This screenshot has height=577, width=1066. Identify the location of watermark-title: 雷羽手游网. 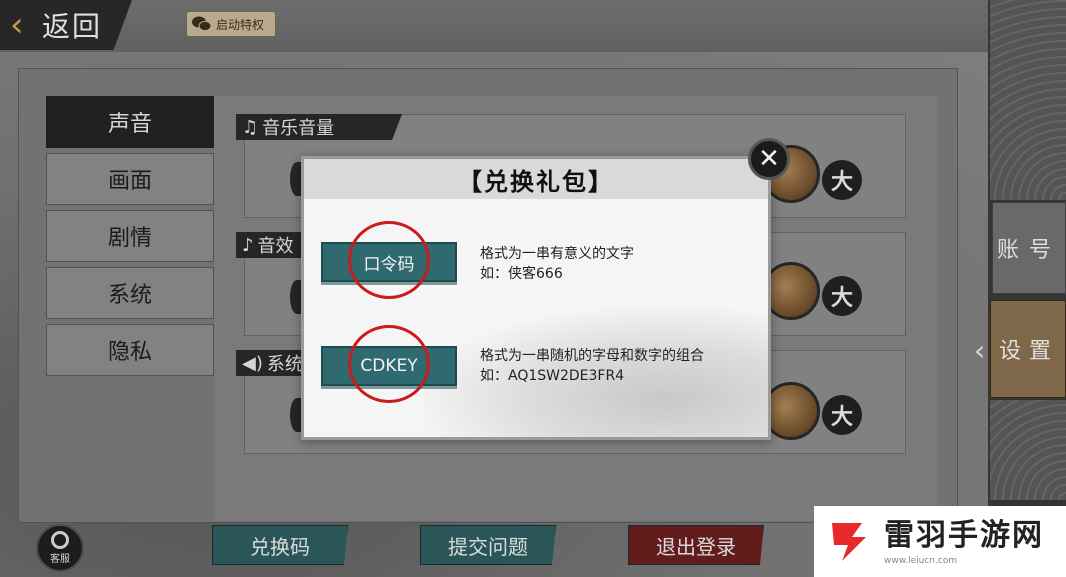
(964, 535).